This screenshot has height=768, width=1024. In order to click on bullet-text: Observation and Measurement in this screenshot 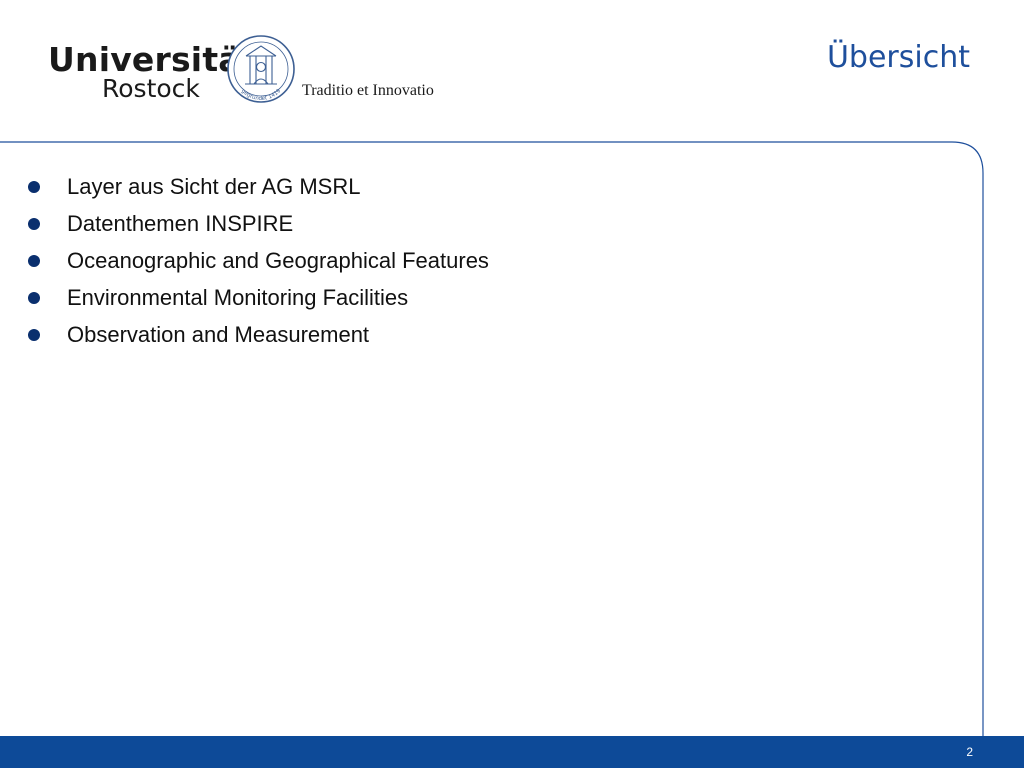, I will do `click(218, 334)`.